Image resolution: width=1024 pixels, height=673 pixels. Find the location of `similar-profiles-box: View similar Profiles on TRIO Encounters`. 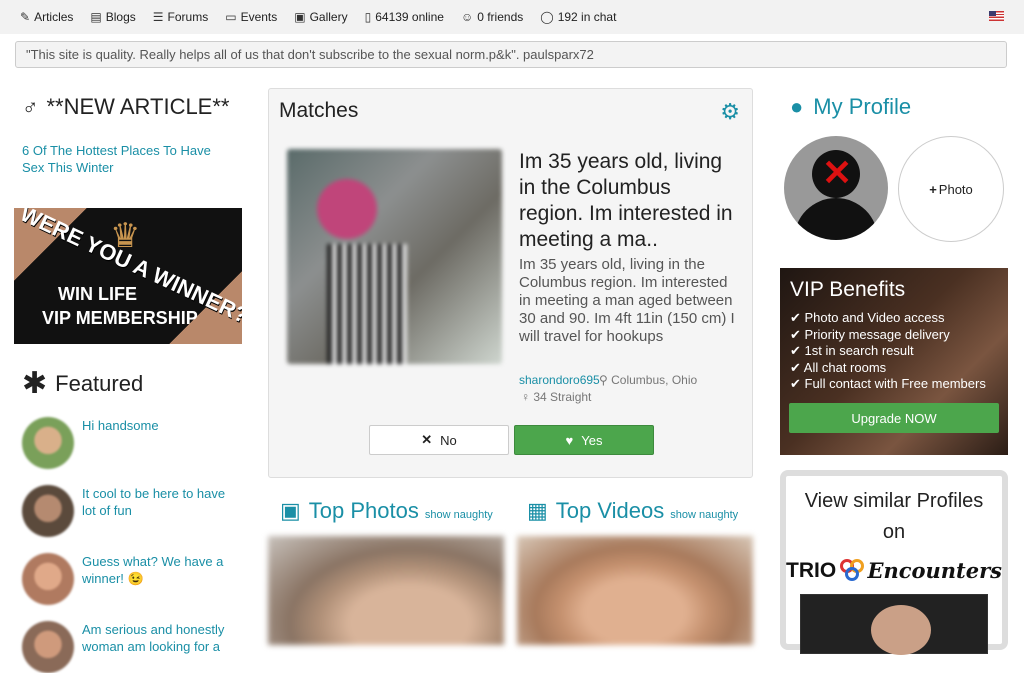

similar-profiles-box: View similar Profiles on TRIO Encounters is located at coordinates (894, 562).